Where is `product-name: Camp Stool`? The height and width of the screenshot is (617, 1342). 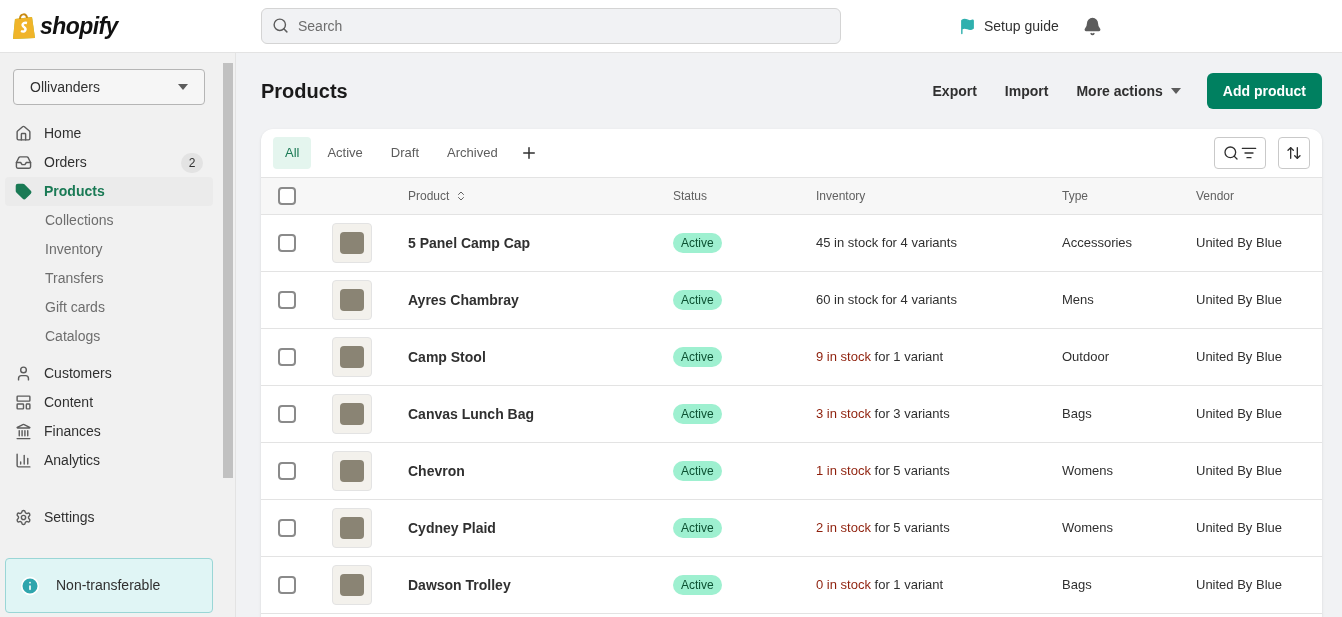 product-name: Camp Stool is located at coordinates (447, 357).